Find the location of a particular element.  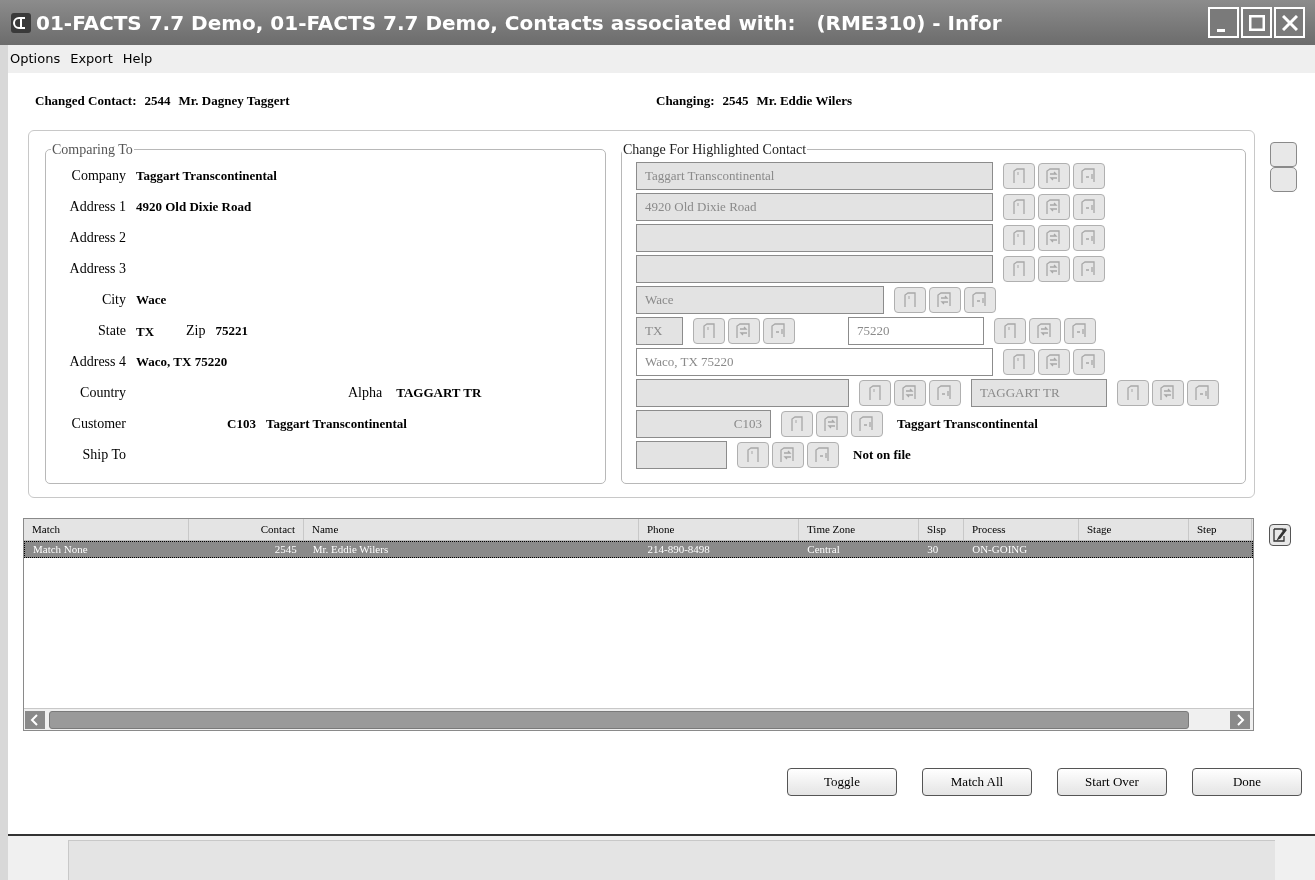

column-header: Time Zone is located at coordinates (859, 529).